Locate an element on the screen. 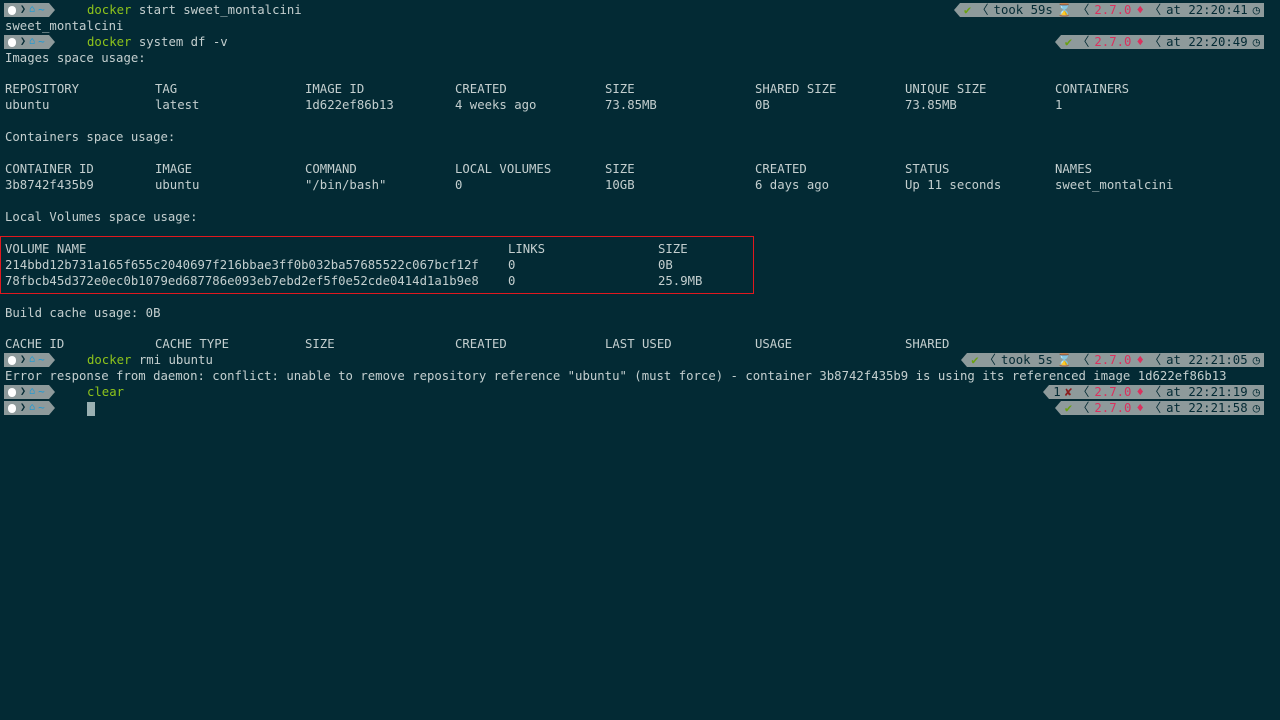 The image size is (1280, 720). took-time: took 5s is located at coordinates (1026, 360).